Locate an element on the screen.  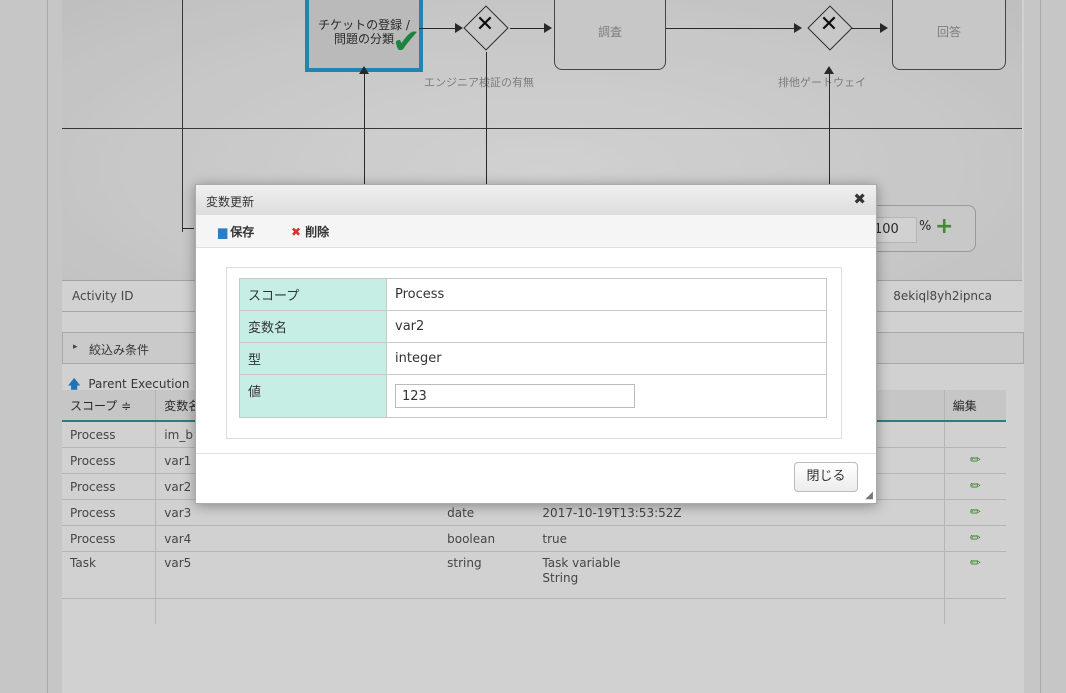
type-label: 型 is located at coordinates (313, 358).